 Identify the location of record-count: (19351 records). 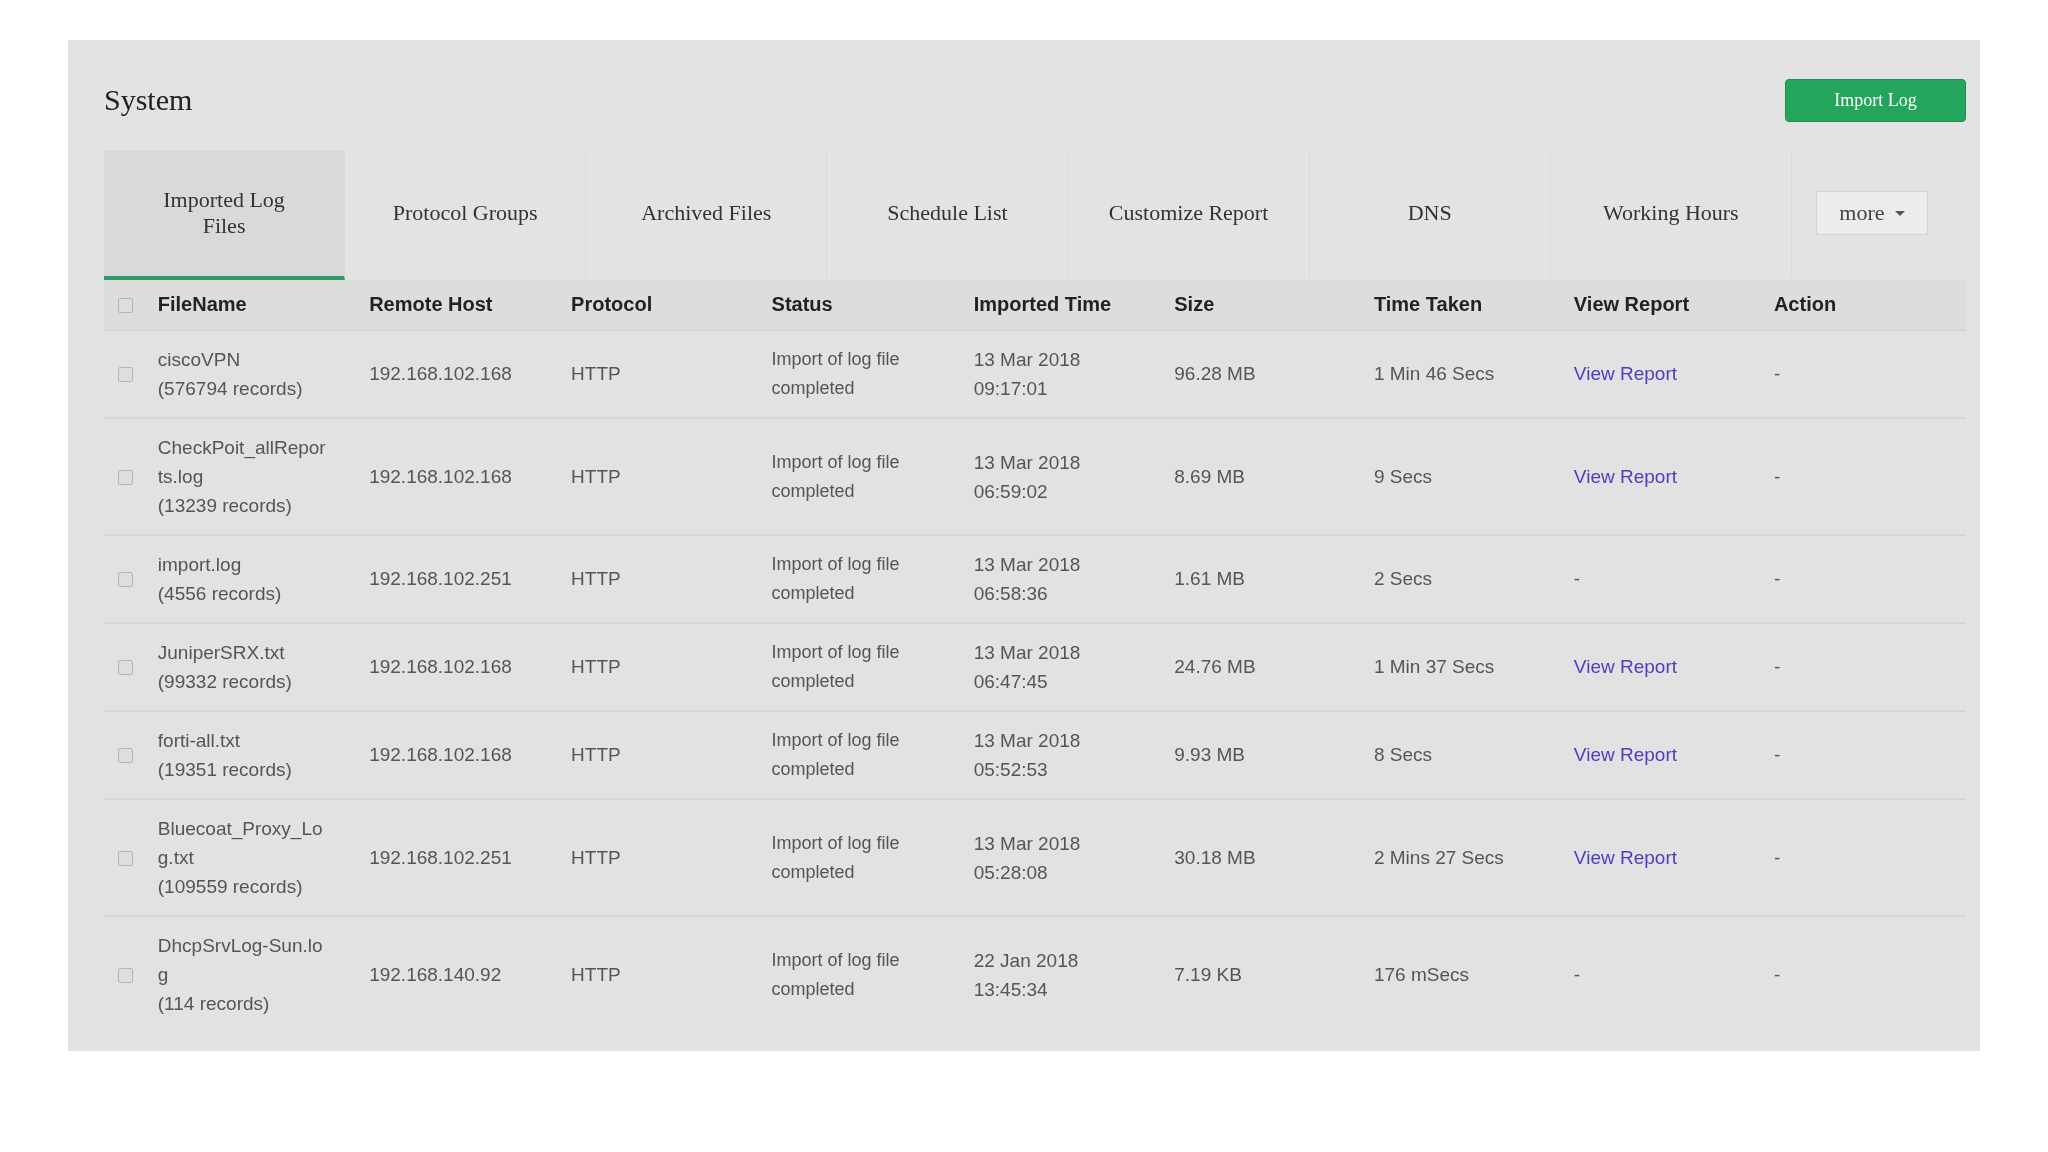
(225, 770).